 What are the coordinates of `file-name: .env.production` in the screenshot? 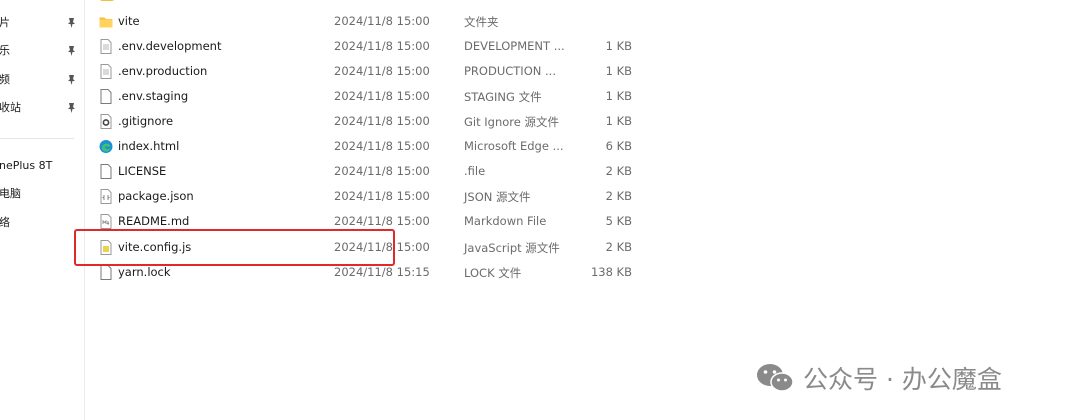 It's located at (163, 71).